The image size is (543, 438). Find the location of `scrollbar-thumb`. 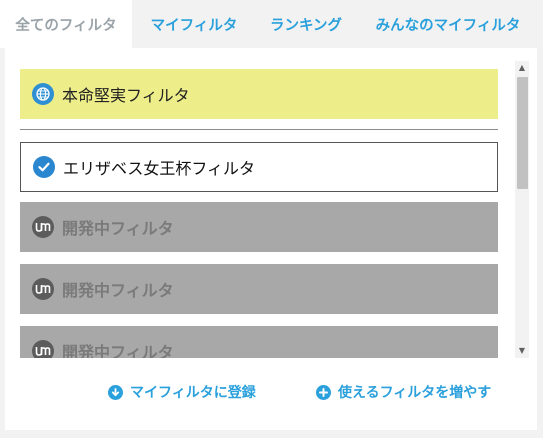

scrollbar-thumb is located at coordinates (522, 133).